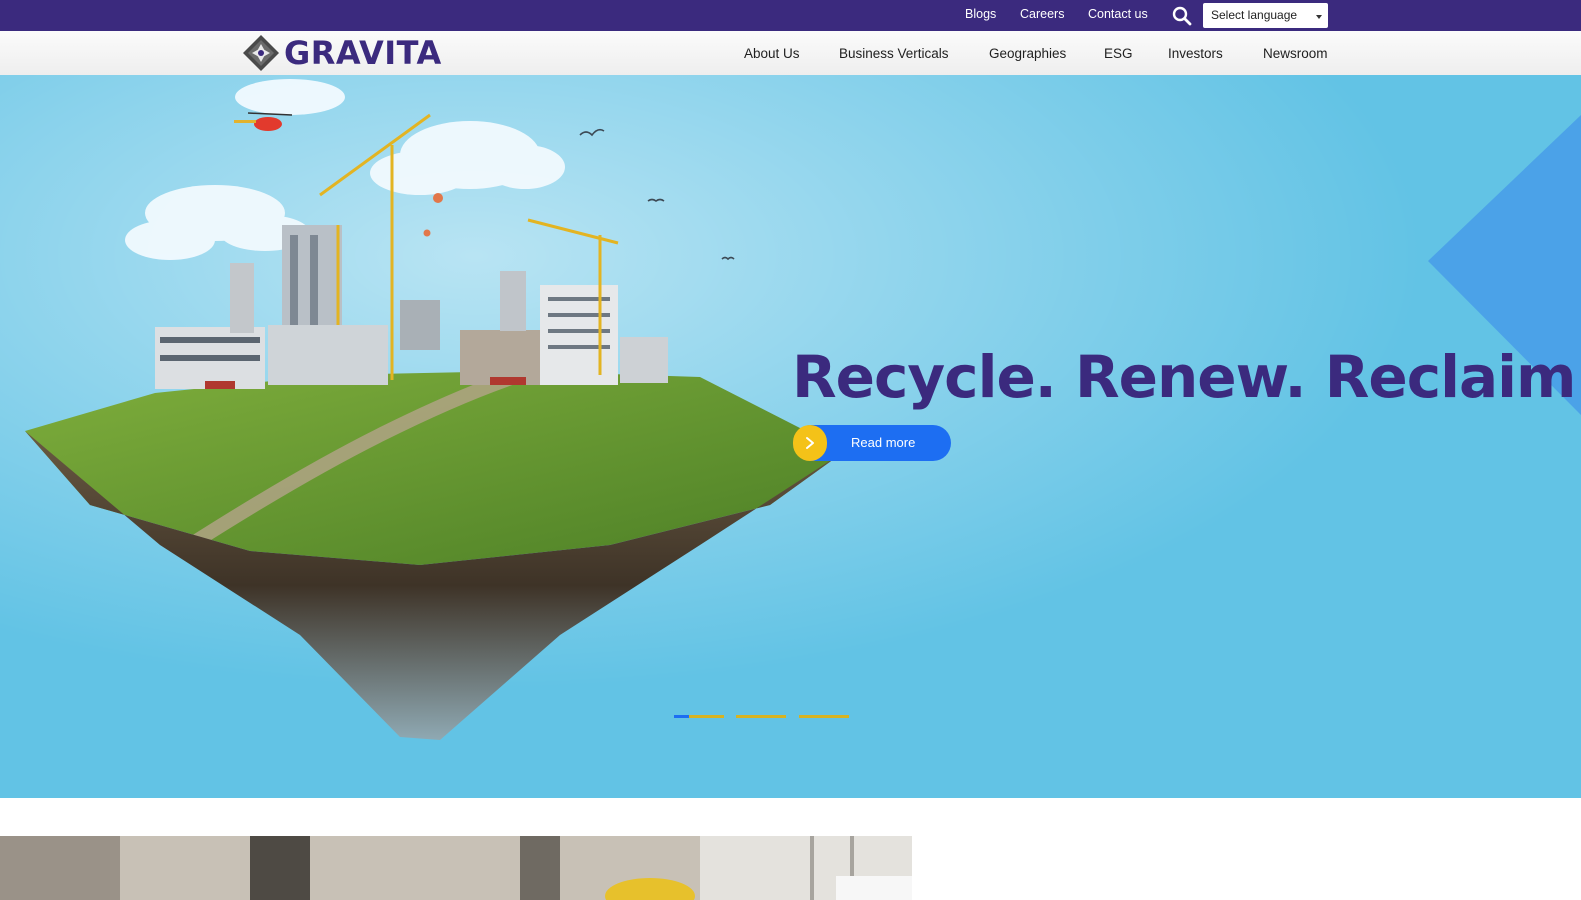 This screenshot has width=1581, height=900. I want to click on nav-item-esg: ESG, so click(1118, 53).